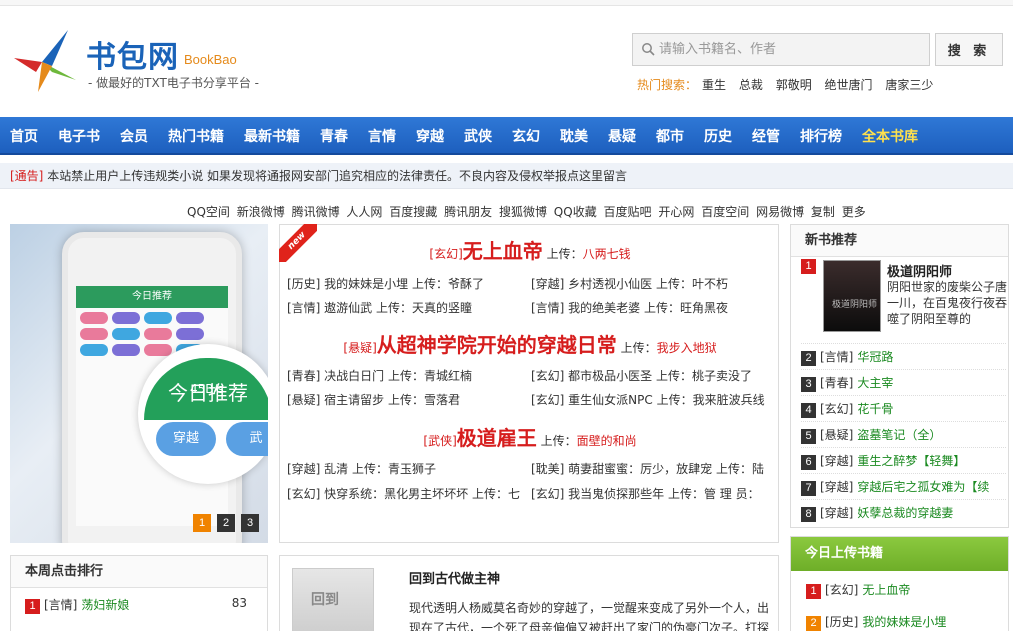 The image size is (1013, 631). What do you see at coordinates (667, 85) in the screenshot?
I see `hot-search-label: 热门搜索：` at bounding box center [667, 85].